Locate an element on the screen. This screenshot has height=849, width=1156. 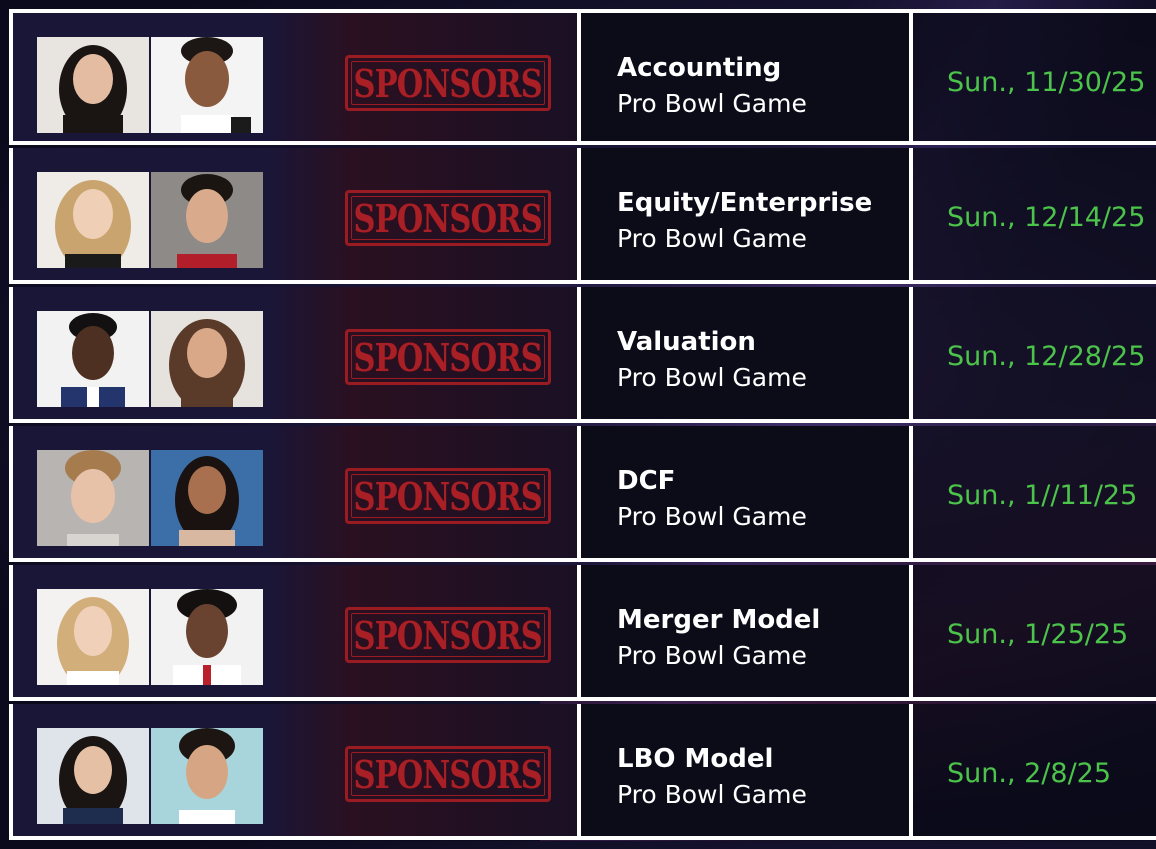
event-title: Valuation is located at coordinates (686, 342).